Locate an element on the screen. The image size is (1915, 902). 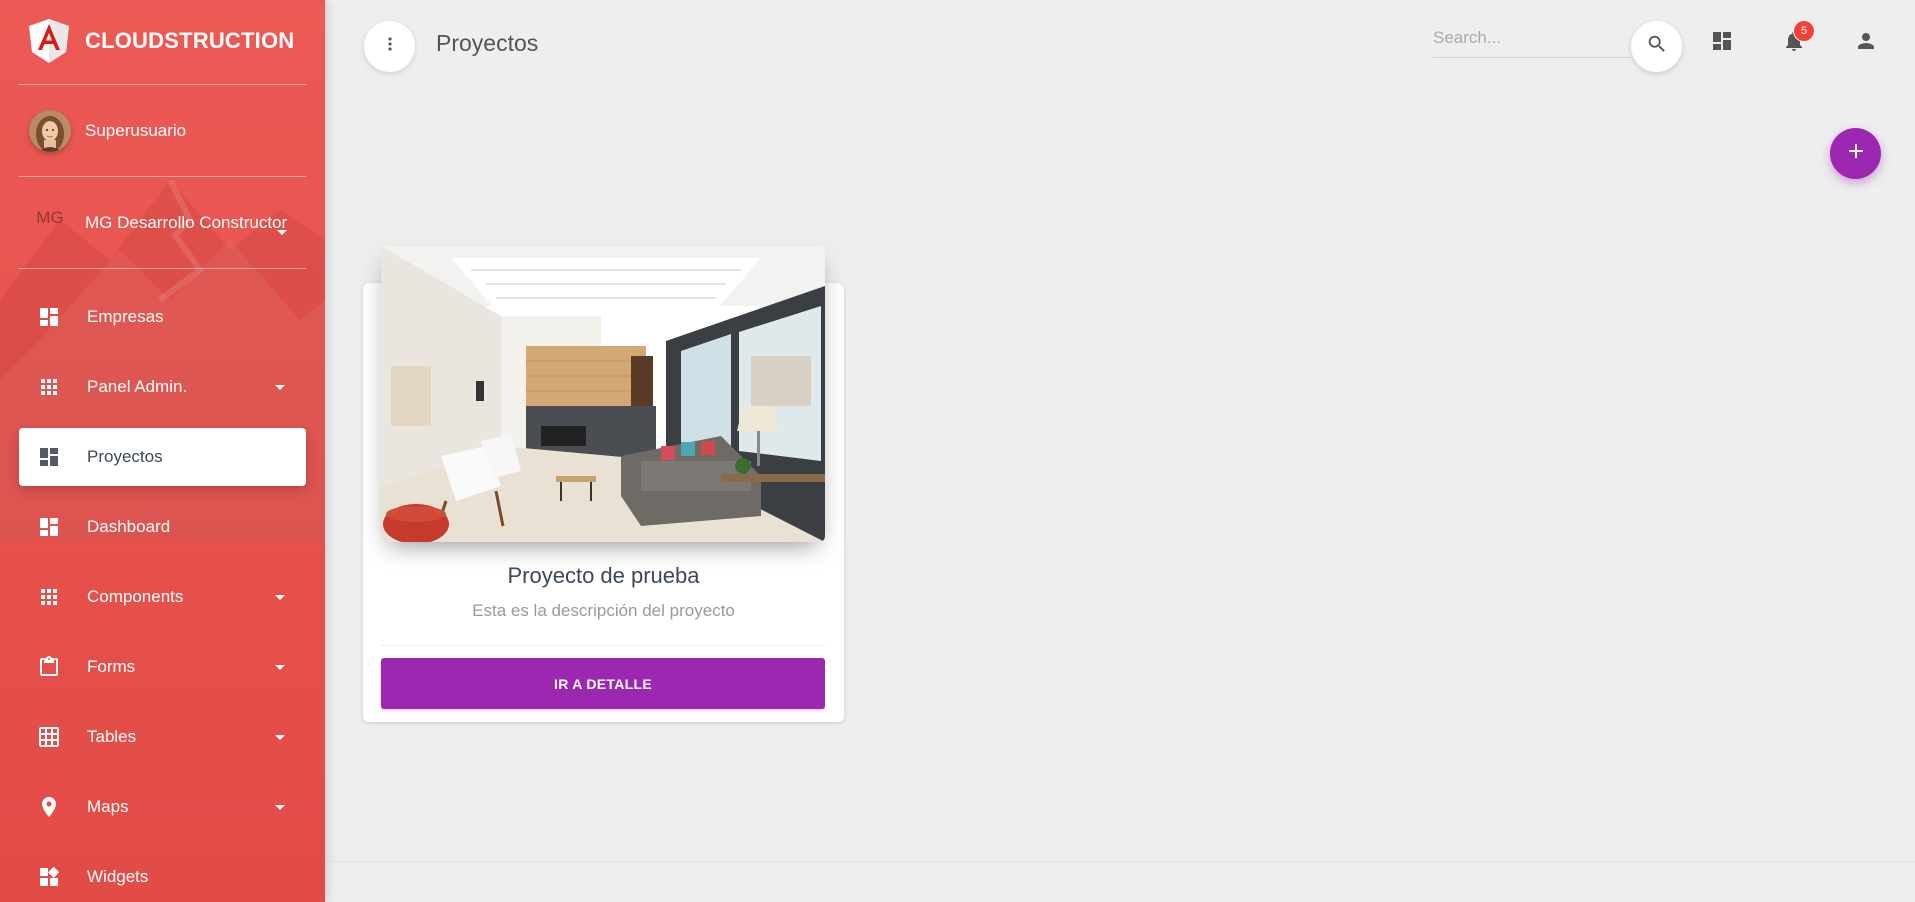
dashboard-button is located at coordinates (1722, 43).